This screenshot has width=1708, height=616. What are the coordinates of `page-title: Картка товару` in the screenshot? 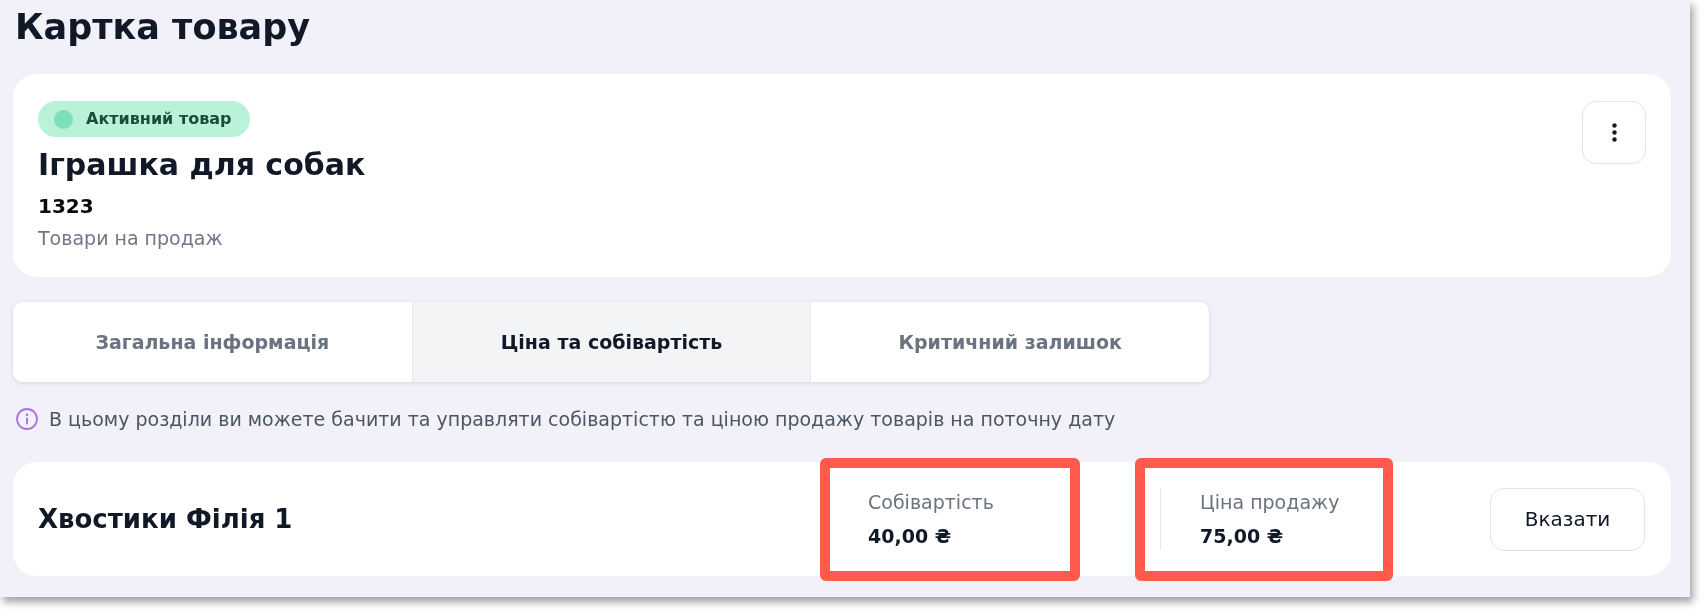 It's located at (163, 27).